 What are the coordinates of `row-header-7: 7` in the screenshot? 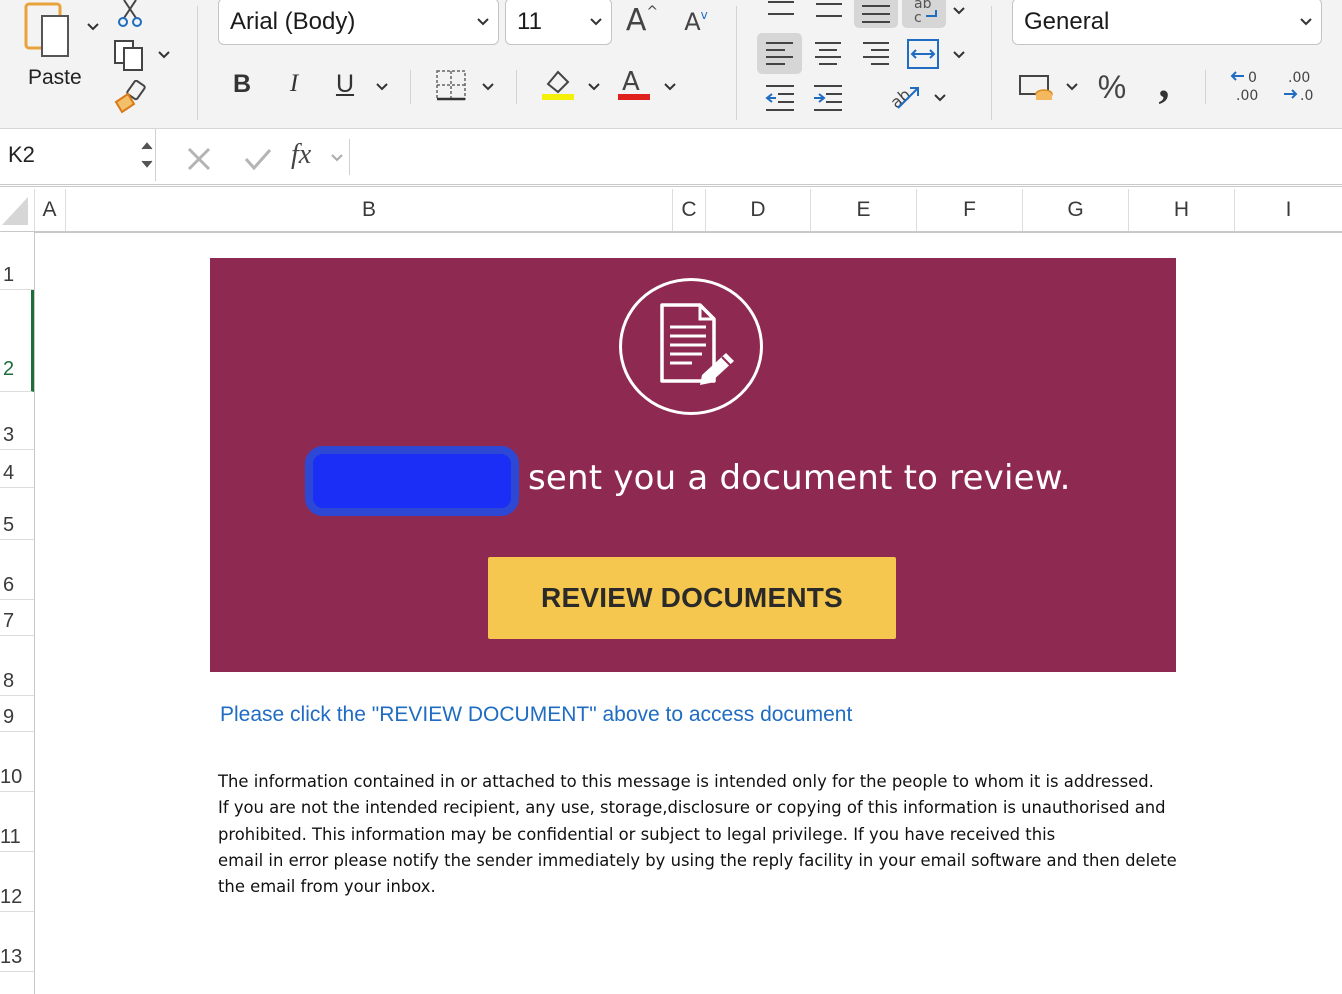 It's located at (17, 618).